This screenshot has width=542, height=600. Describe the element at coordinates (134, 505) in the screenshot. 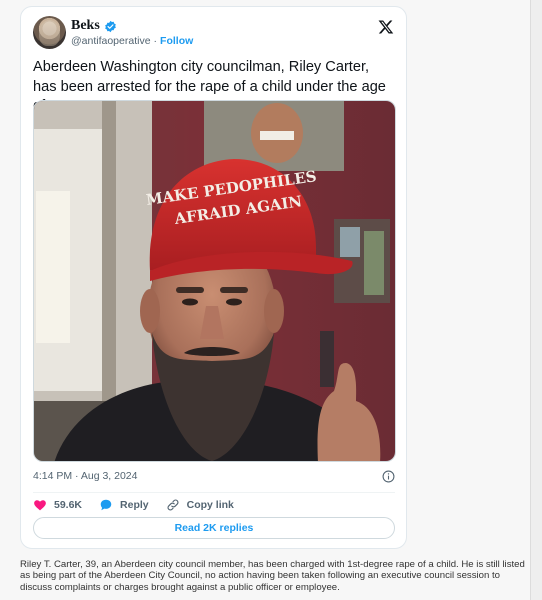

I see `reply-label: Reply` at that location.